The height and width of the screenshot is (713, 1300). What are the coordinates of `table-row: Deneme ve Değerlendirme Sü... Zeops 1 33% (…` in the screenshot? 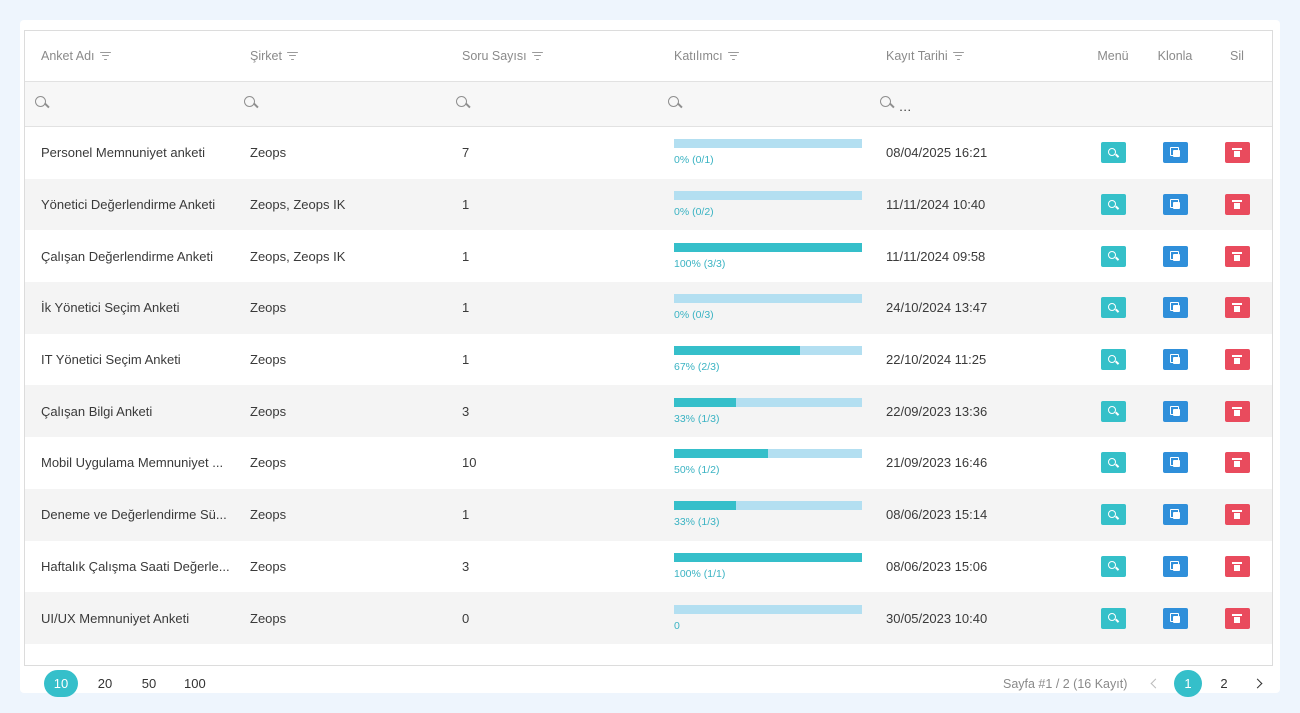 It's located at (648, 514).